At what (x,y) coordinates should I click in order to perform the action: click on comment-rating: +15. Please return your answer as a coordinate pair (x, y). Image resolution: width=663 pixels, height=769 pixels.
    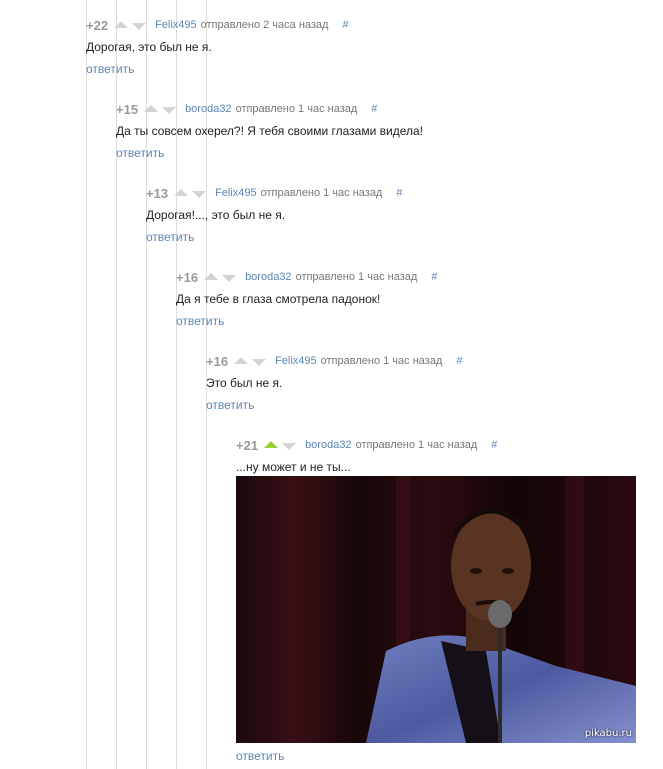
    Looking at the image, I should click on (127, 109).